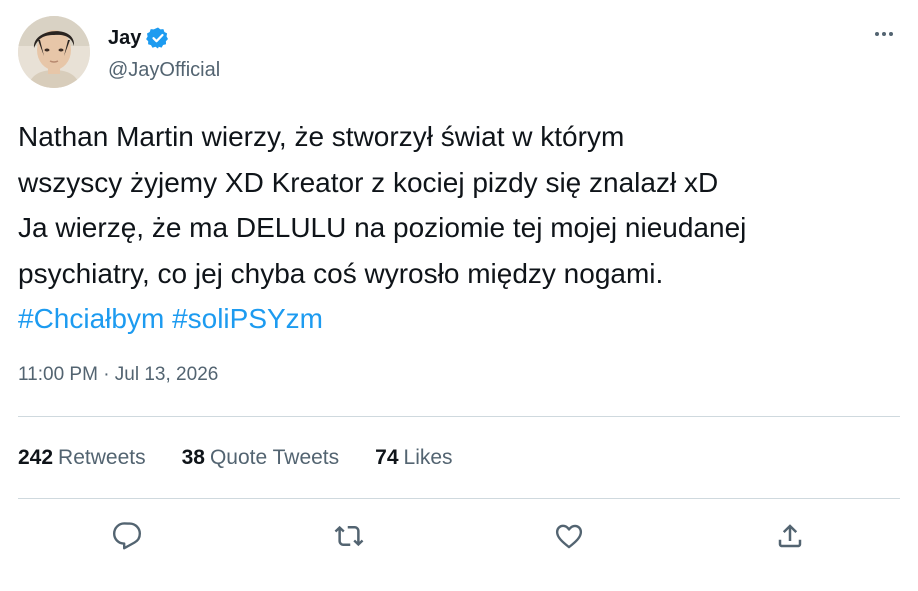  I want to click on action-bar, so click(459, 536).